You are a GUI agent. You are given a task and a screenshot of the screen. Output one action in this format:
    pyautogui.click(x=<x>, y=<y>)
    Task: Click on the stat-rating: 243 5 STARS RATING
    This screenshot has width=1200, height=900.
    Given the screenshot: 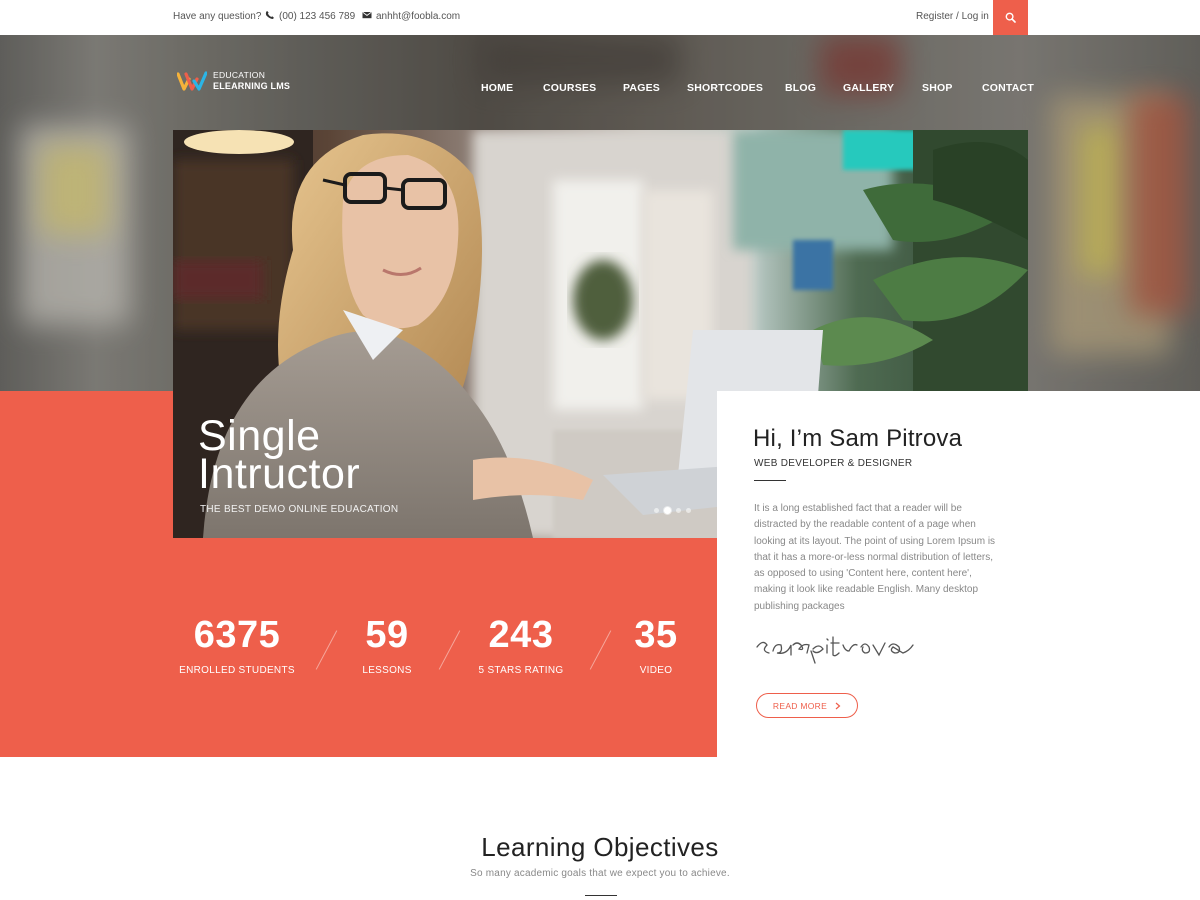 What is the action you would take?
    pyautogui.click(x=521, y=644)
    